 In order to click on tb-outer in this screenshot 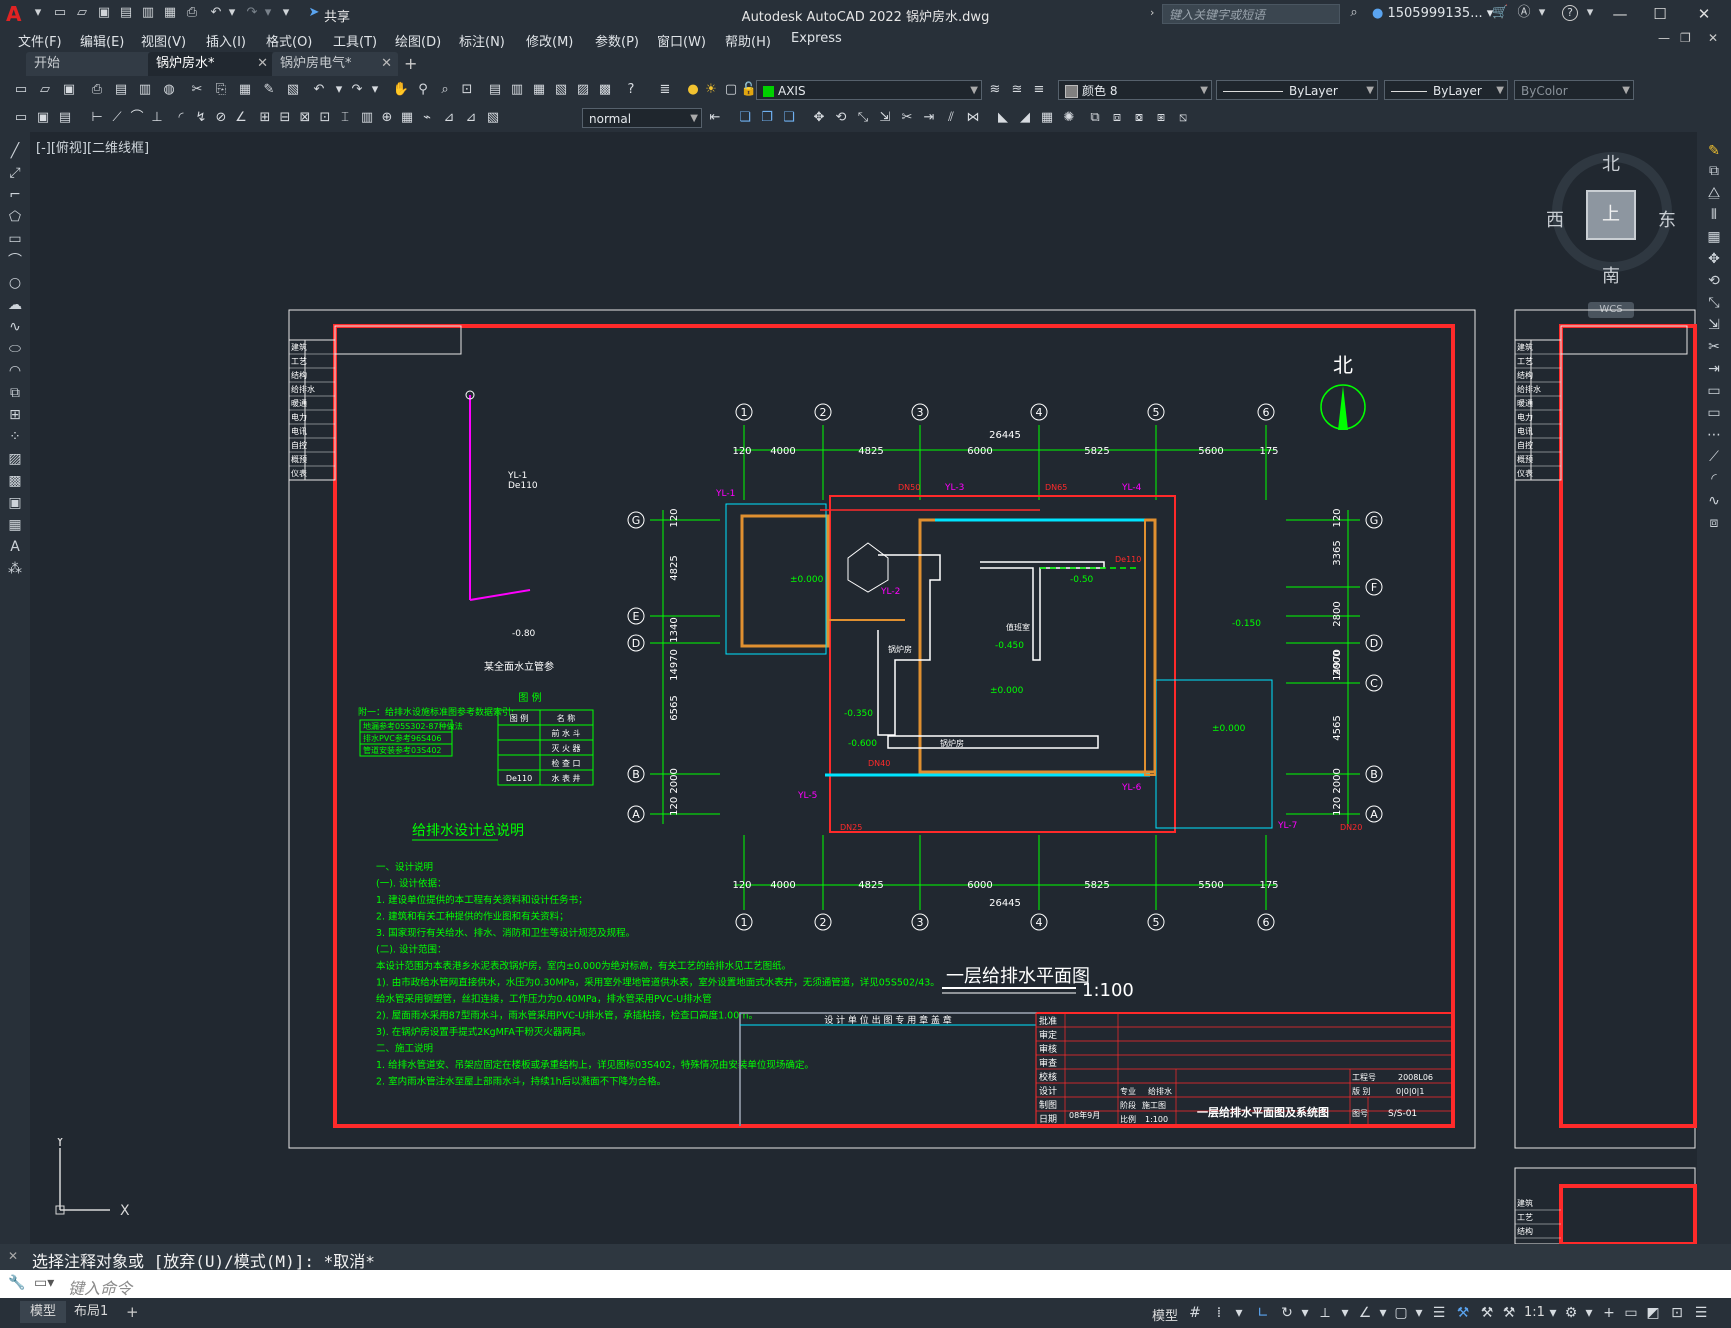, I will do `click(1096, 1069)`.